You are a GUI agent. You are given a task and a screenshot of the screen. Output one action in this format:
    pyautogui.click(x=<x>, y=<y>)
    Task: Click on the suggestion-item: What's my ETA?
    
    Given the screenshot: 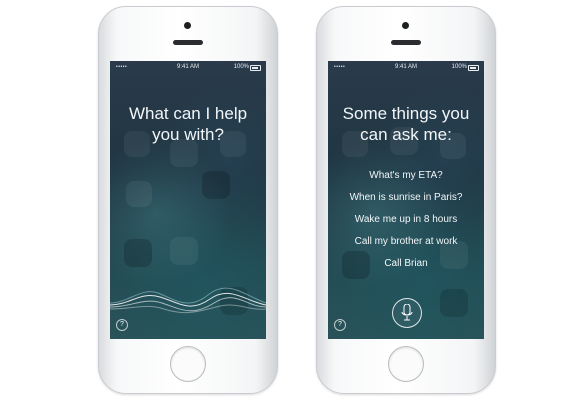 What is the action you would take?
    pyautogui.click(x=406, y=176)
    